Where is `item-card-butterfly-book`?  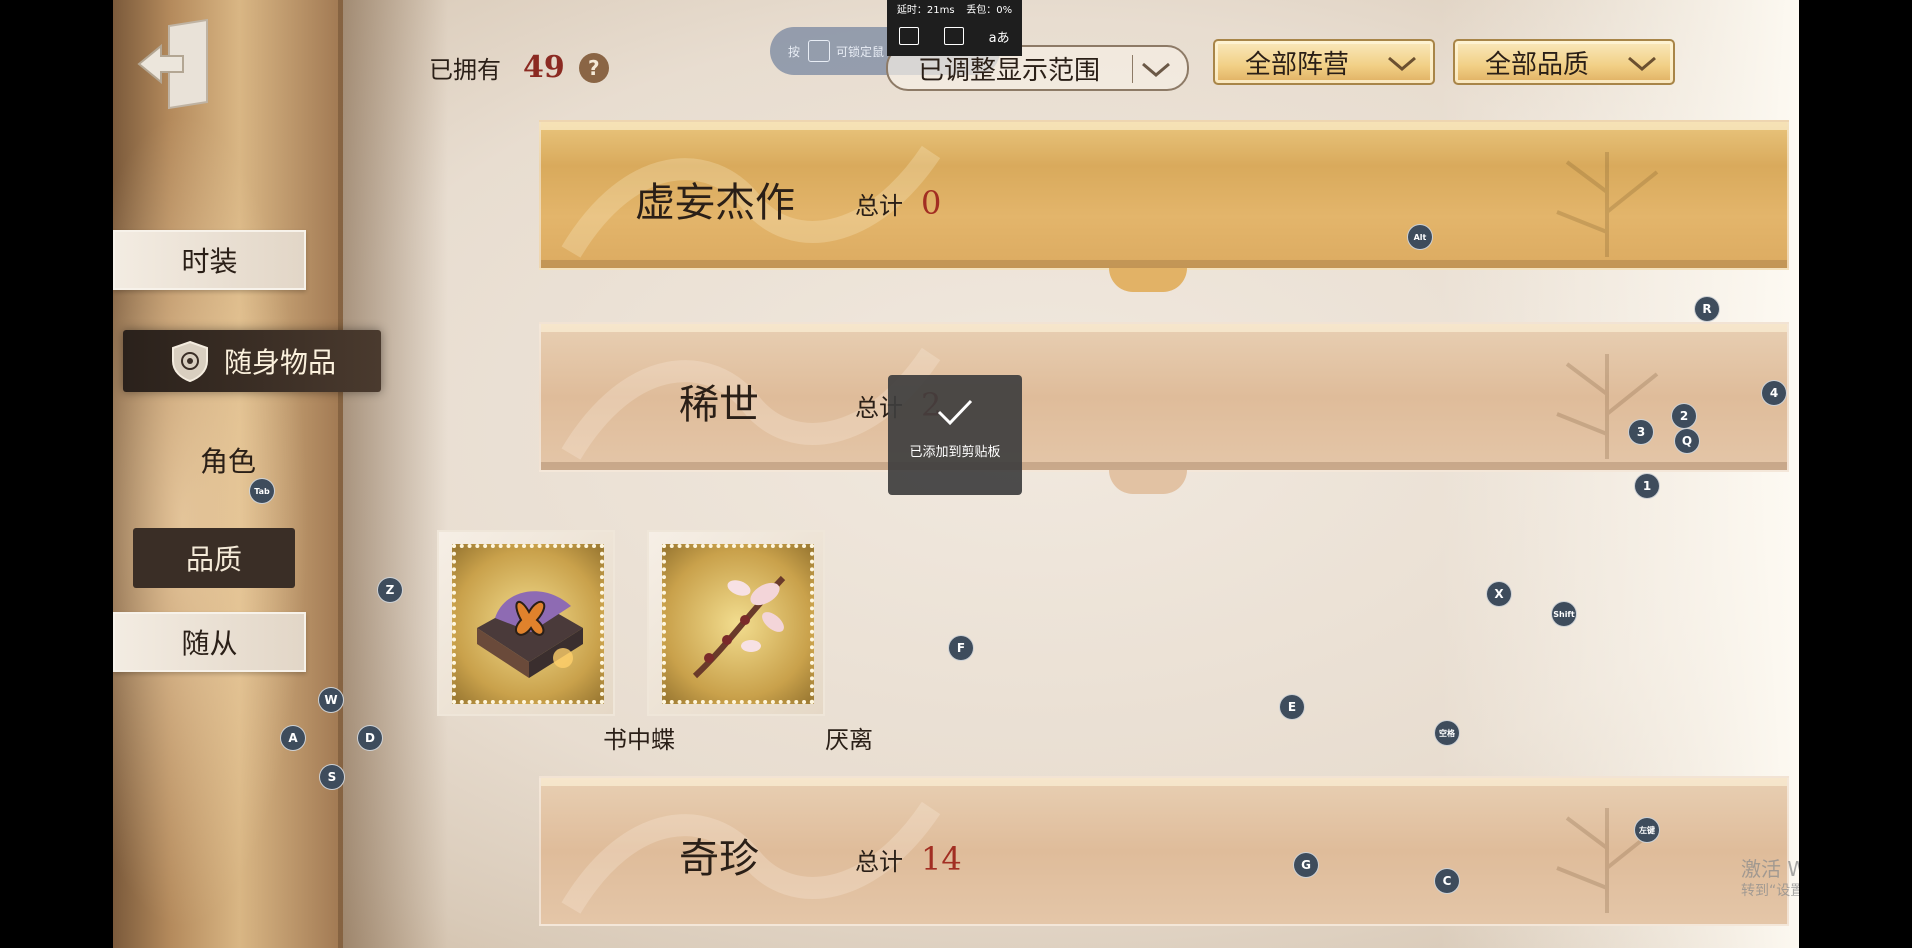 item-card-butterfly-book is located at coordinates (526, 623).